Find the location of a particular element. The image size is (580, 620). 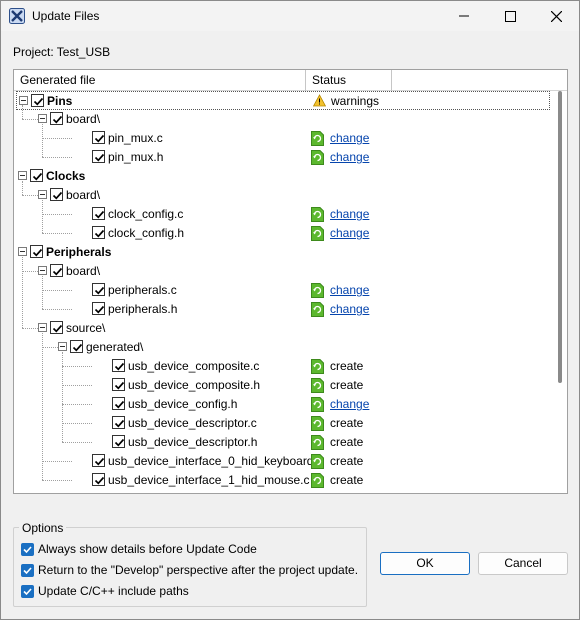

tree-header: Generated file Status is located at coordinates (290, 80).